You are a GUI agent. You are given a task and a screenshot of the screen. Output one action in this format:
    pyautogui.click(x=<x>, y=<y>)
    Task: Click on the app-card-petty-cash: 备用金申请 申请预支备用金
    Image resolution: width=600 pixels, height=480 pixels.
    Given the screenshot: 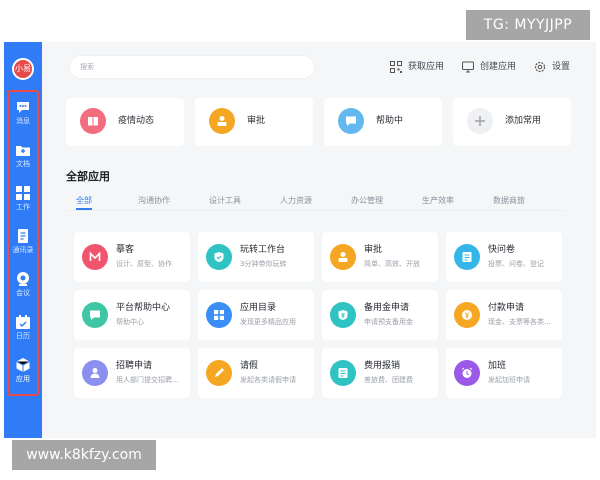 What is the action you would take?
    pyautogui.click(x=380, y=315)
    